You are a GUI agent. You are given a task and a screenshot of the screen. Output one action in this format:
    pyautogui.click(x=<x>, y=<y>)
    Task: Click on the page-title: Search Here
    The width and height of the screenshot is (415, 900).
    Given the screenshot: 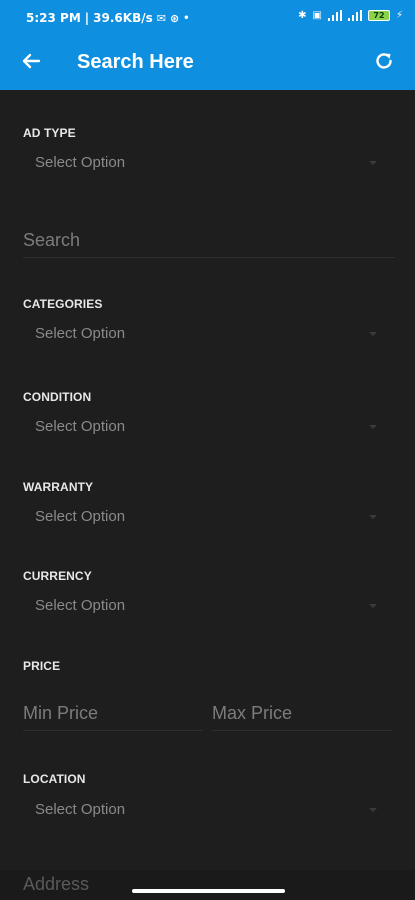 What is the action you would take?
    pyautogui.click(x=135, y=62)
    